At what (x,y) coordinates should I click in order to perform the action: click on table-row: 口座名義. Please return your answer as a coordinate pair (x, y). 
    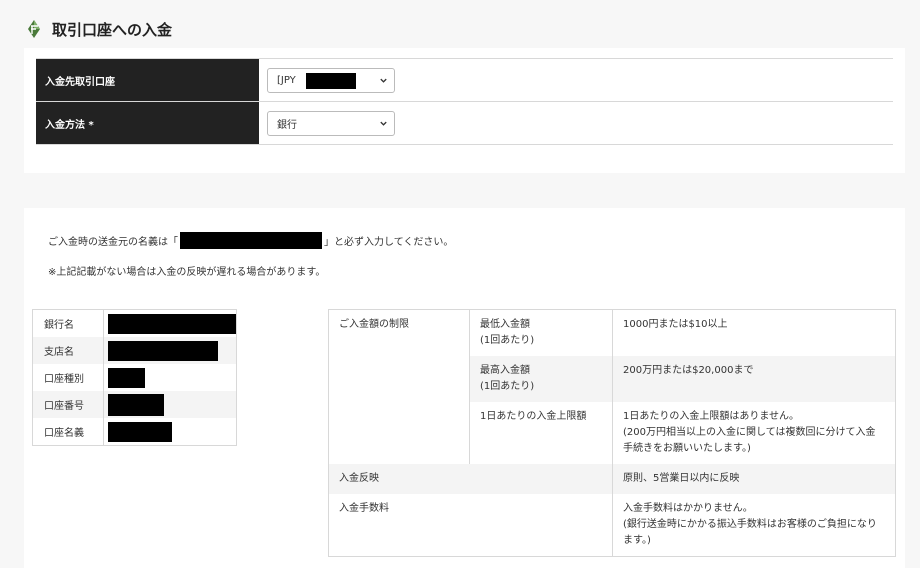
    Looking at the image, I should click on (134, 432).